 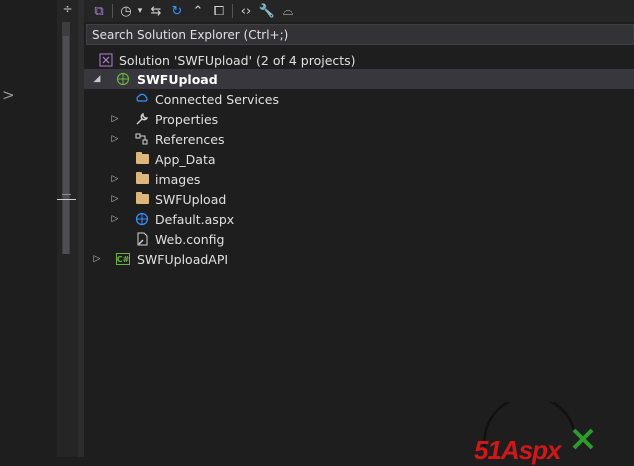 What do you see at coordinates (140, 11) in the screenshot?
I see `dropdown-chevron-icon: ▾` at bounding box center [140, 11].